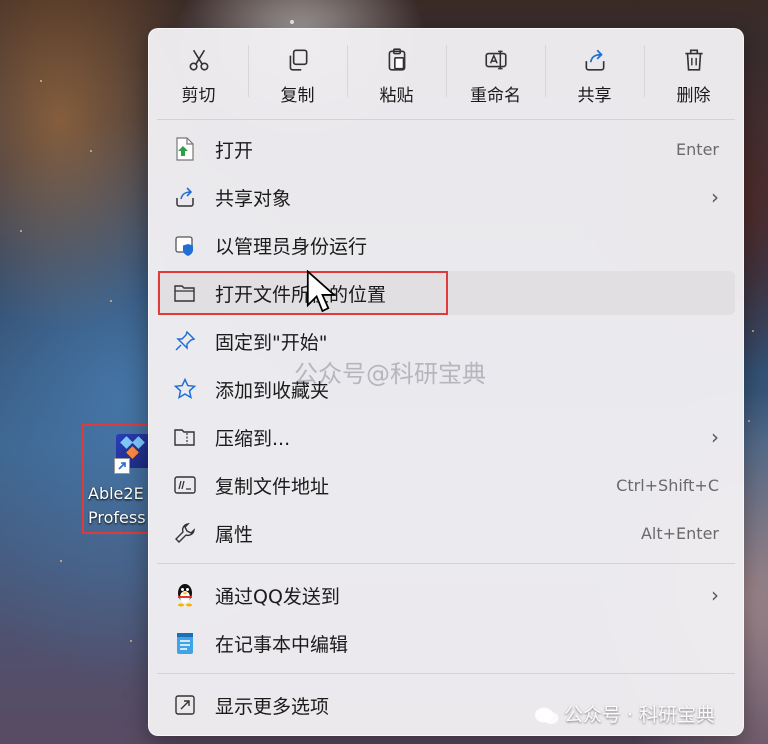  What do you see at coordinates (297, 96) in the screenshot?
I see `copy-label: 复制` at bounding box center [297, 96].